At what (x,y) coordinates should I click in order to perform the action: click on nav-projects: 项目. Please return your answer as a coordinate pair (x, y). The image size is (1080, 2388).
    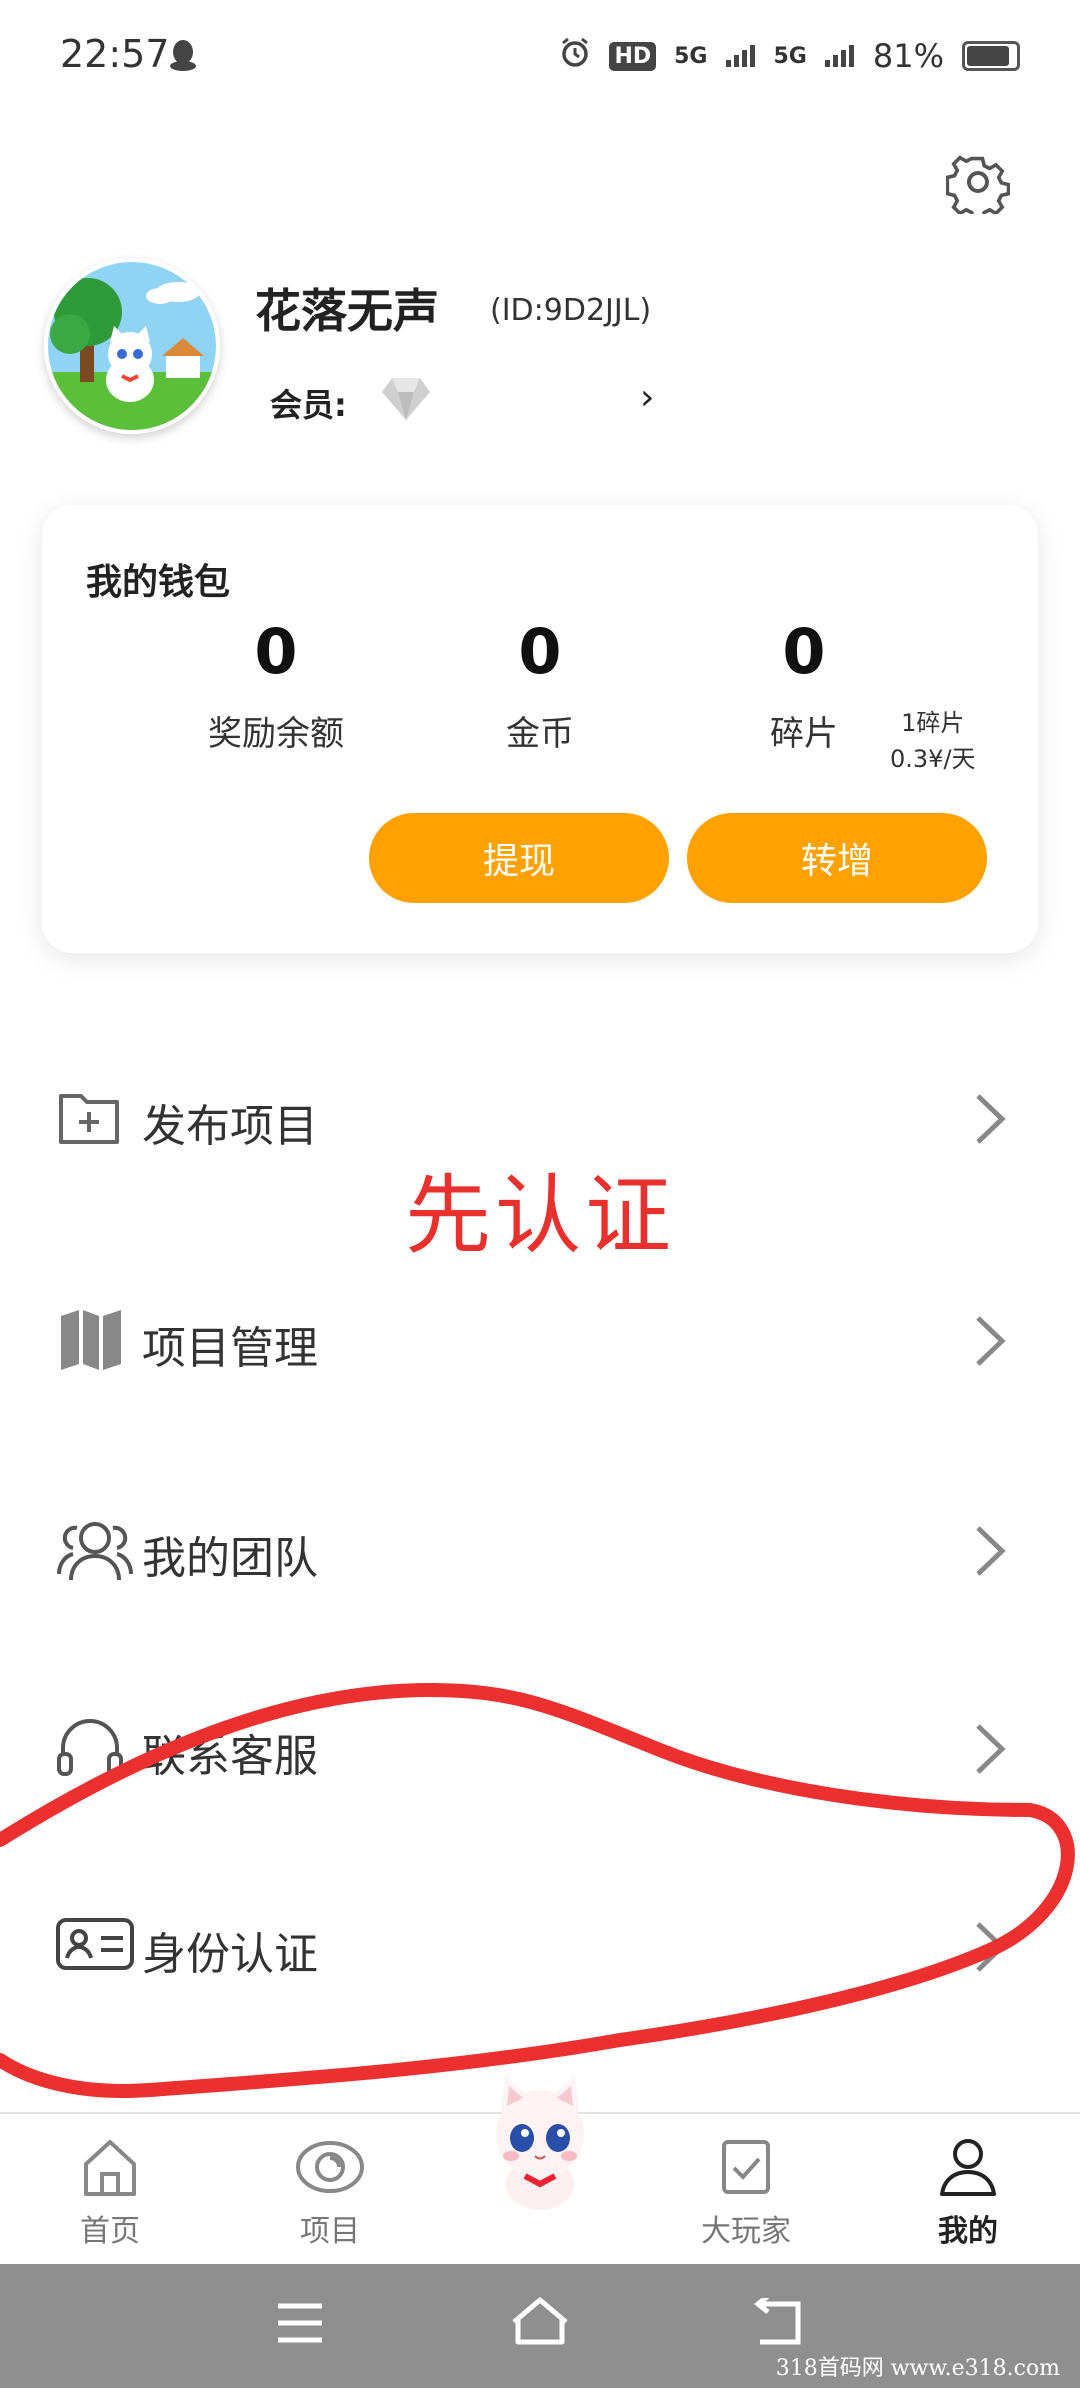
    Looking at the image, I should click on (330, 2193).